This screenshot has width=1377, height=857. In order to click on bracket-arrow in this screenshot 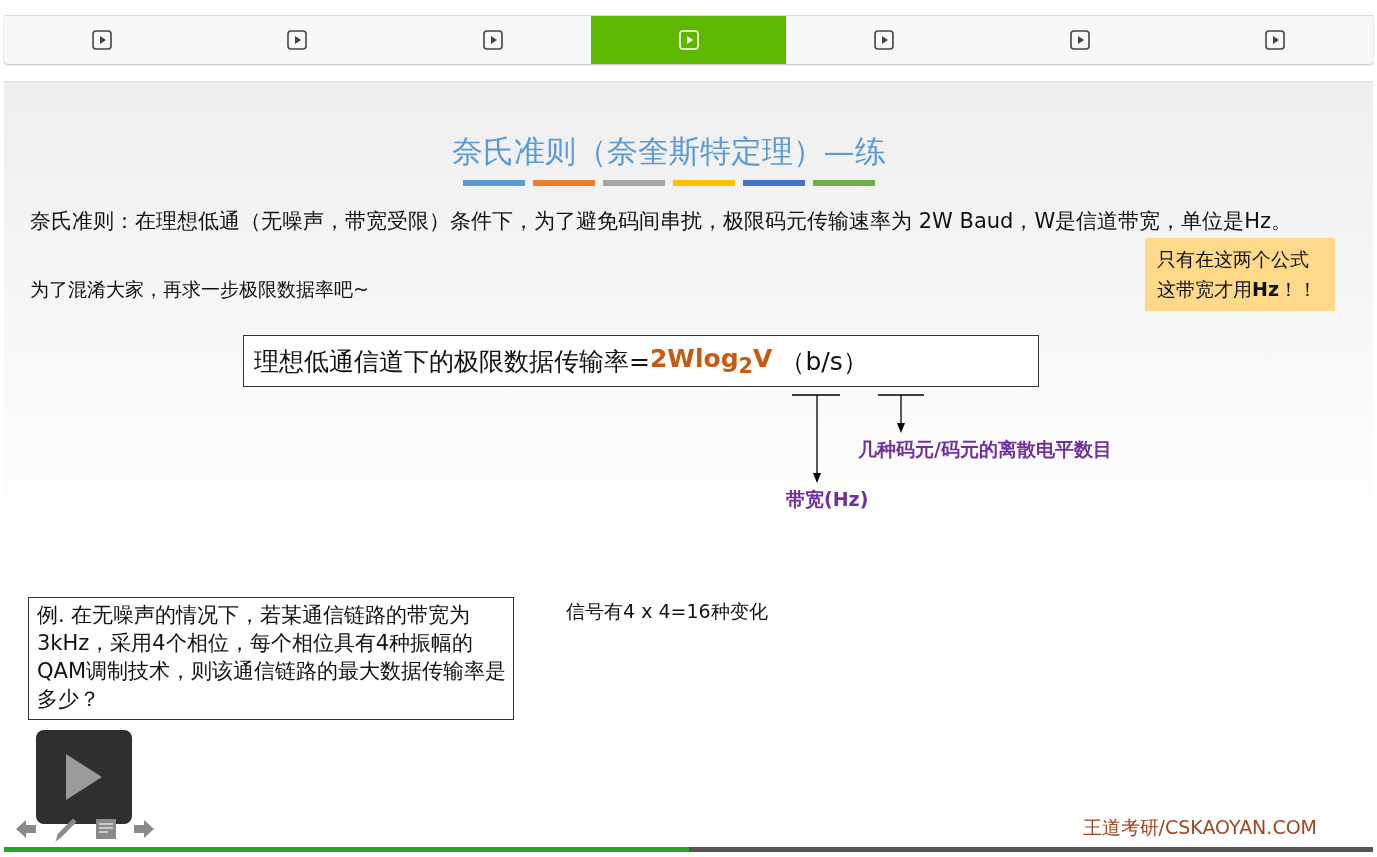, I will do `click(901, 413)`.